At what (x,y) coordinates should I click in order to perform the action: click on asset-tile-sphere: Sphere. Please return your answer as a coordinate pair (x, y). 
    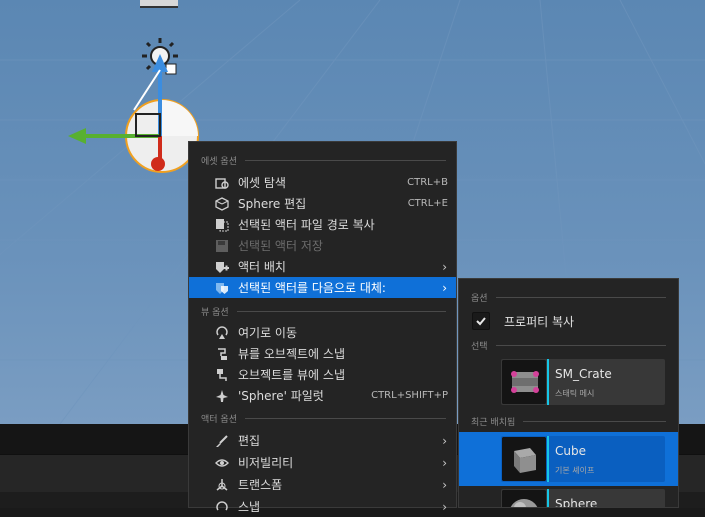
    Looking at the image, I should click on (583, 498).